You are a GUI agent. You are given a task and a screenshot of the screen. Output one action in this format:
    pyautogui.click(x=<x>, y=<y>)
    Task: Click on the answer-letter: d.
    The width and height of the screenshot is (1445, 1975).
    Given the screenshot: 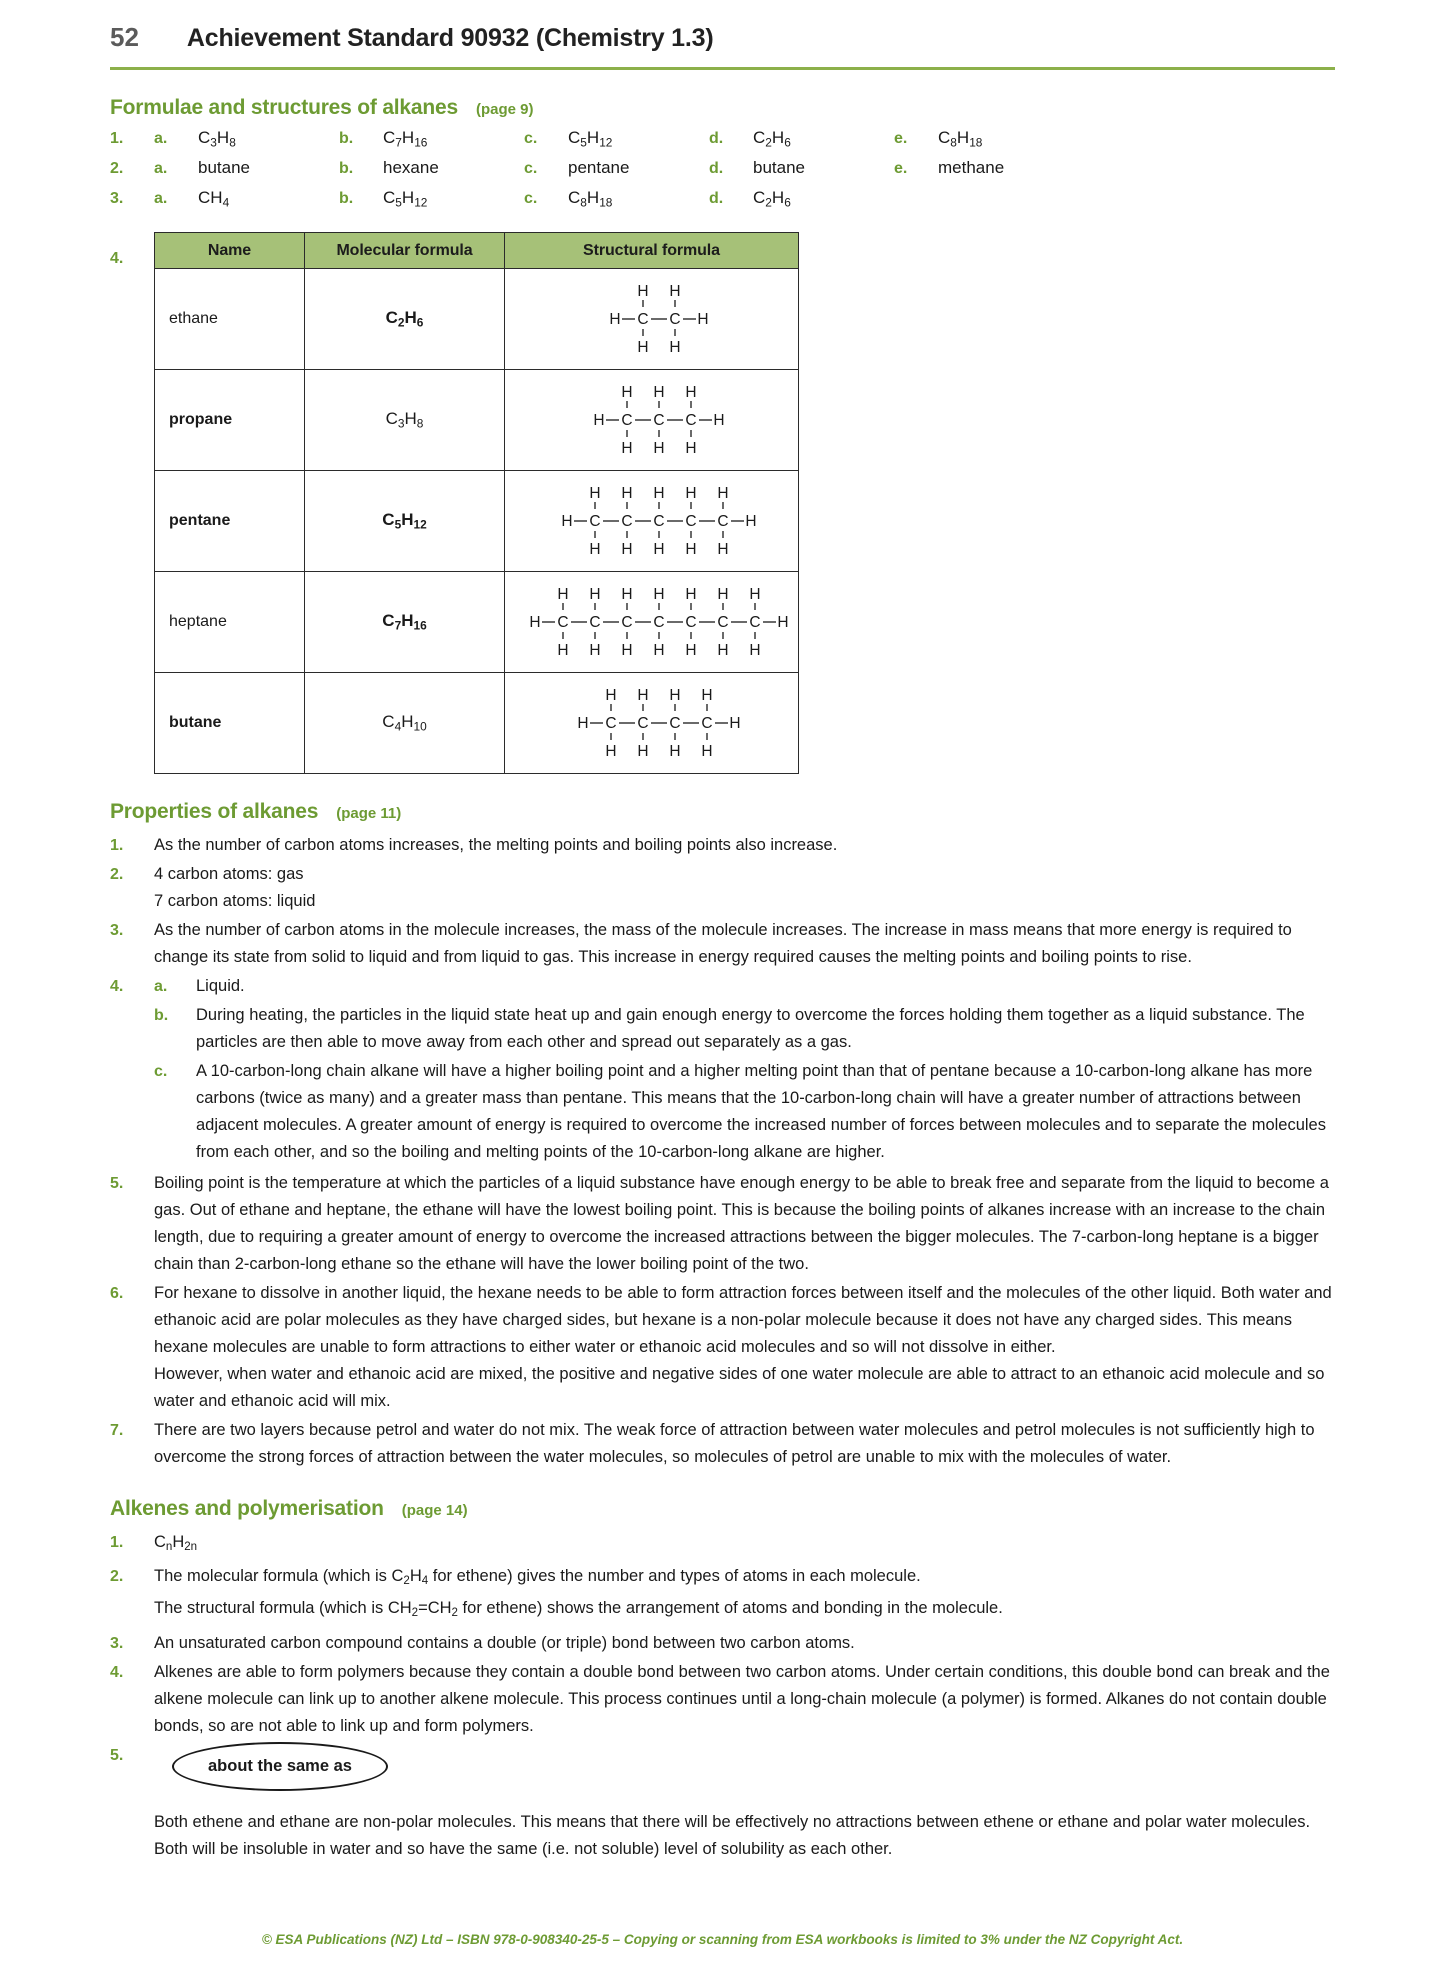 What is the action you would take?
    pyautogui.click(x=716, y=198)
    